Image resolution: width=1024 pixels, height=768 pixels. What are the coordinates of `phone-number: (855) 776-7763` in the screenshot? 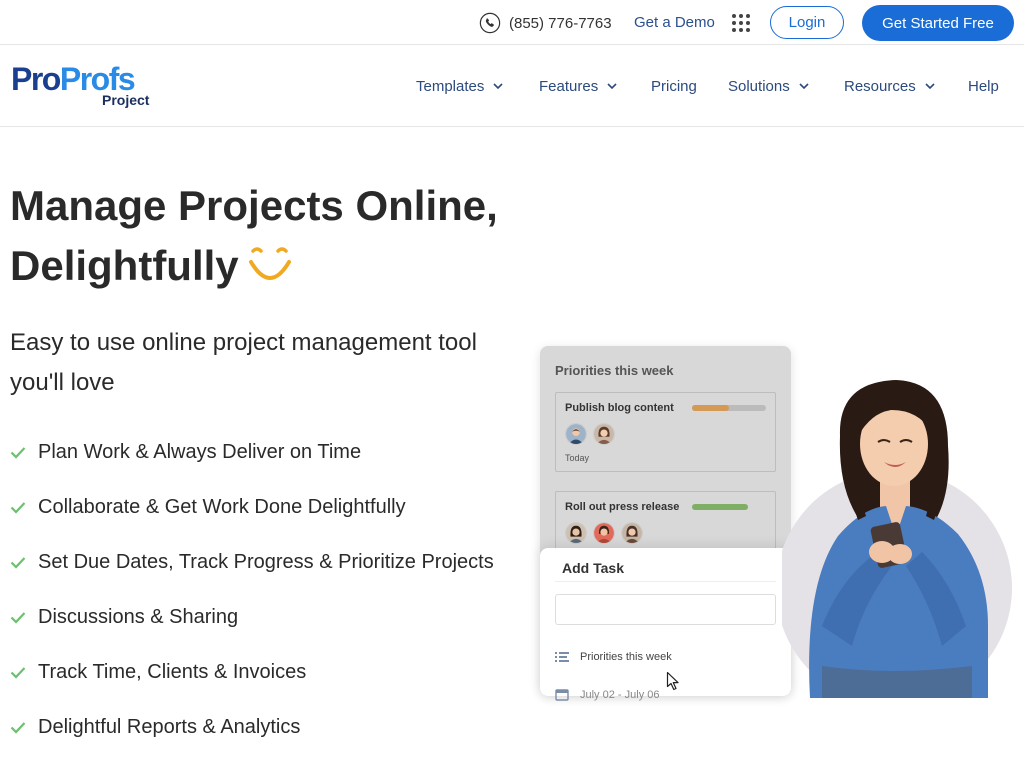 It's located at (560, 23).